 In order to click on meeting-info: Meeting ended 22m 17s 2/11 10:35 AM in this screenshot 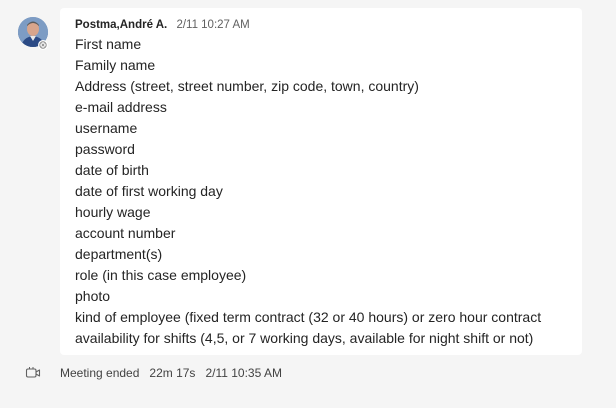, I will do `click(176, 373)`.